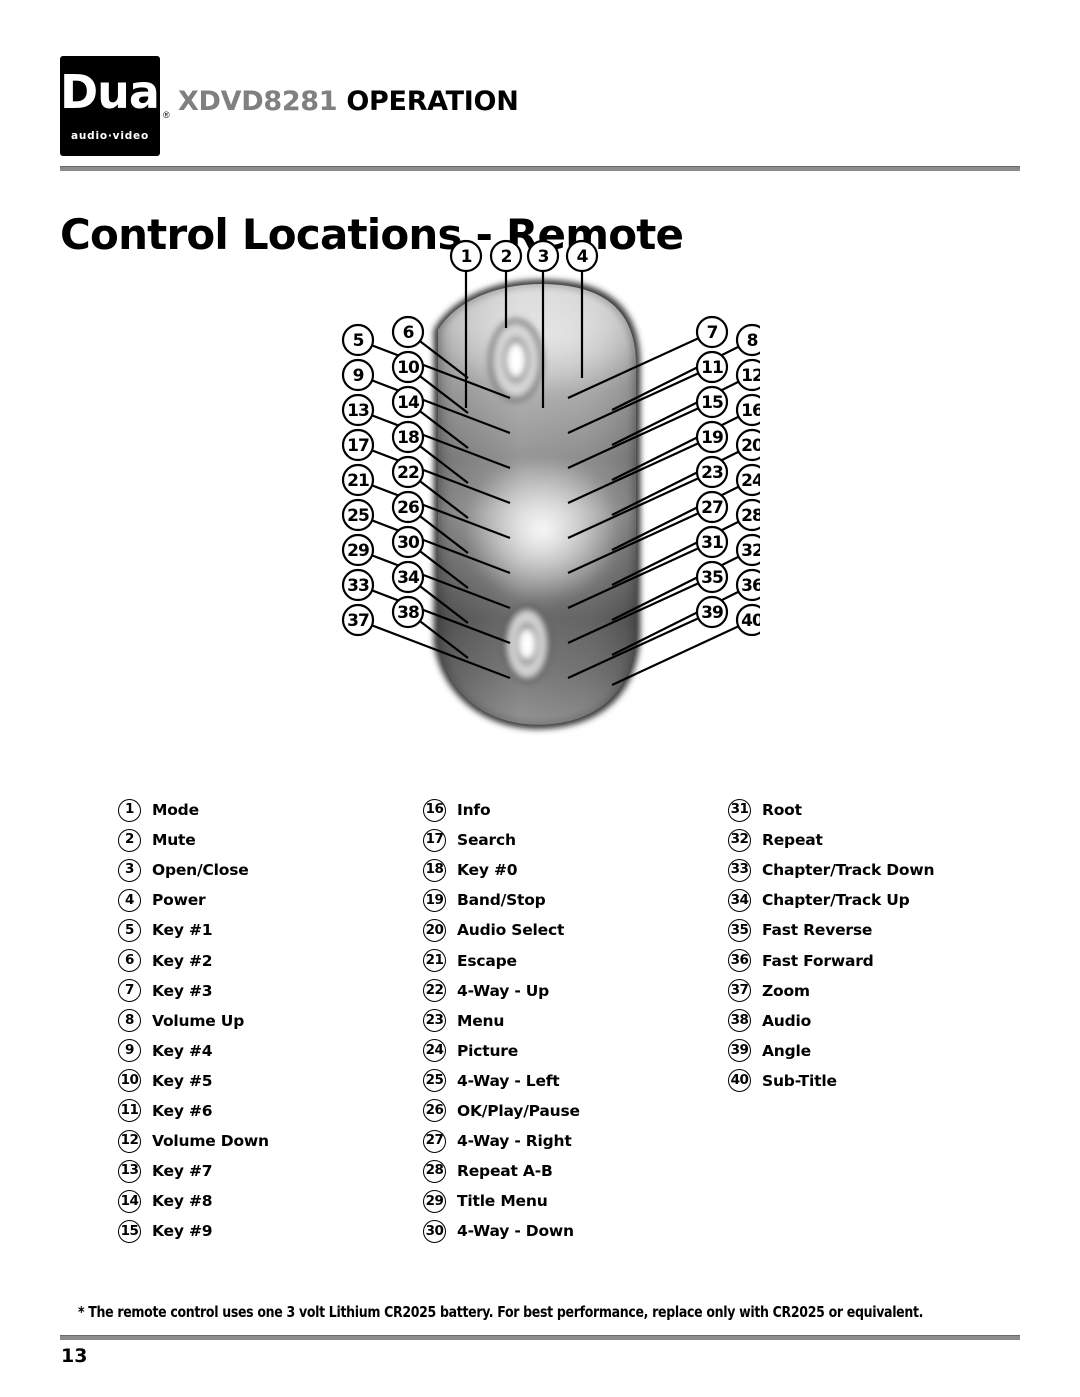 Image resolution: width=1080 pixels, height=1397 pixels. What do you see at coordinates (358, 445) in the screenshot?
I see `callout-17: 17` at bounding box center [358, 445].